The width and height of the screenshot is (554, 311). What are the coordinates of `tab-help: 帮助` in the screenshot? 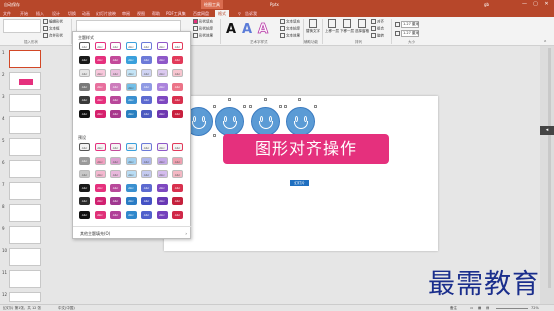 It's located at (156, 13).